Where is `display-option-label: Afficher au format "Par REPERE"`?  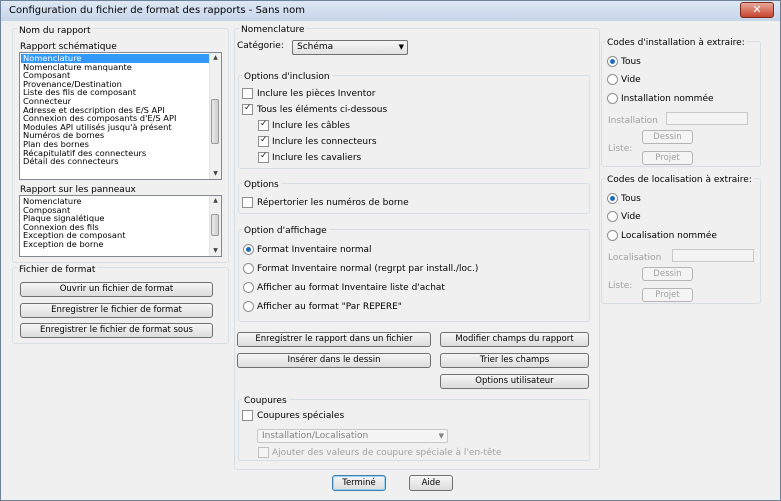
display-option-label: Afficher au format "Par REPERE" is located at coordinates (329, 307).